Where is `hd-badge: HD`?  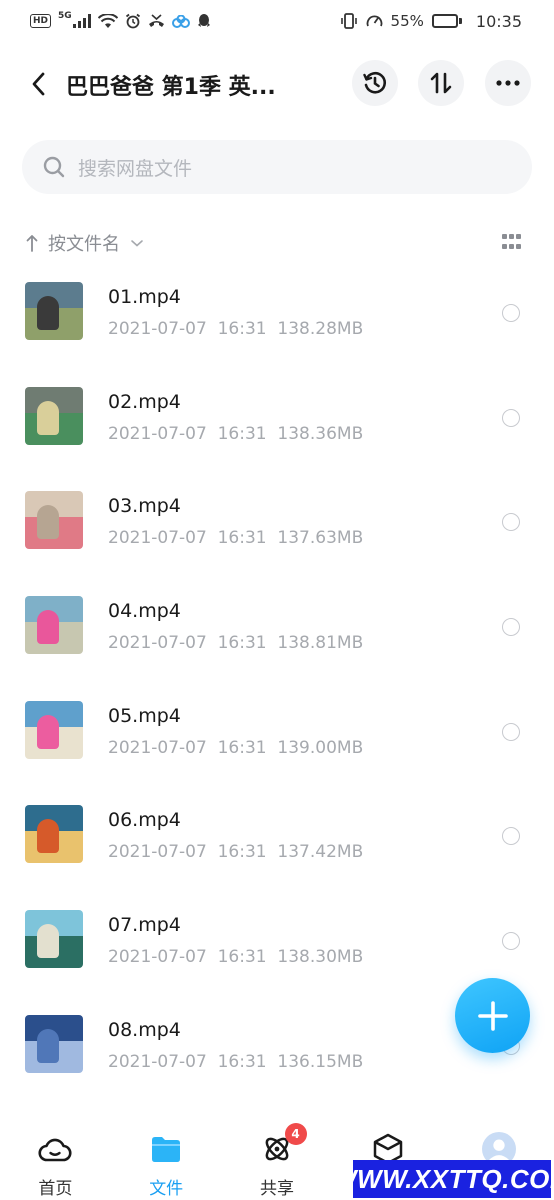
hd-badge: HD is located at coordinates (41, 21).